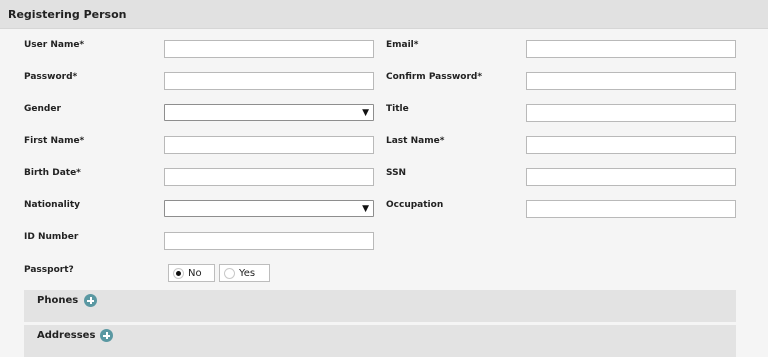 The height and width of the screenshot is (357, 768). I want to click on last-name-label: Last Name*, so click(415, 141).